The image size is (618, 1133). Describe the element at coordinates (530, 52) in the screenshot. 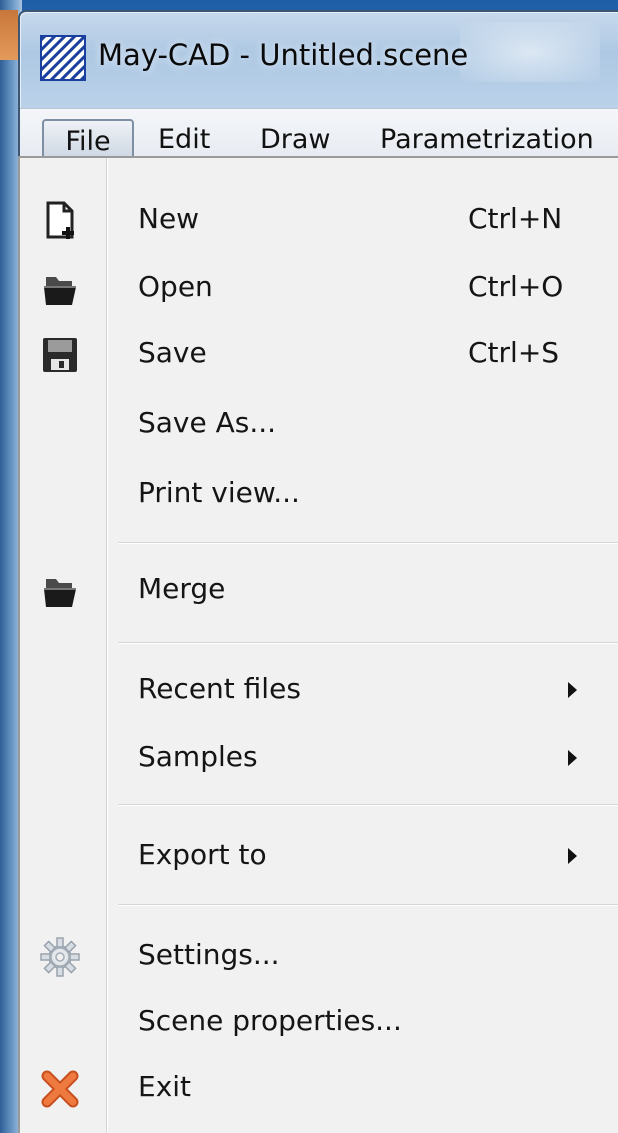

I see `title-bar-glow` at that location.